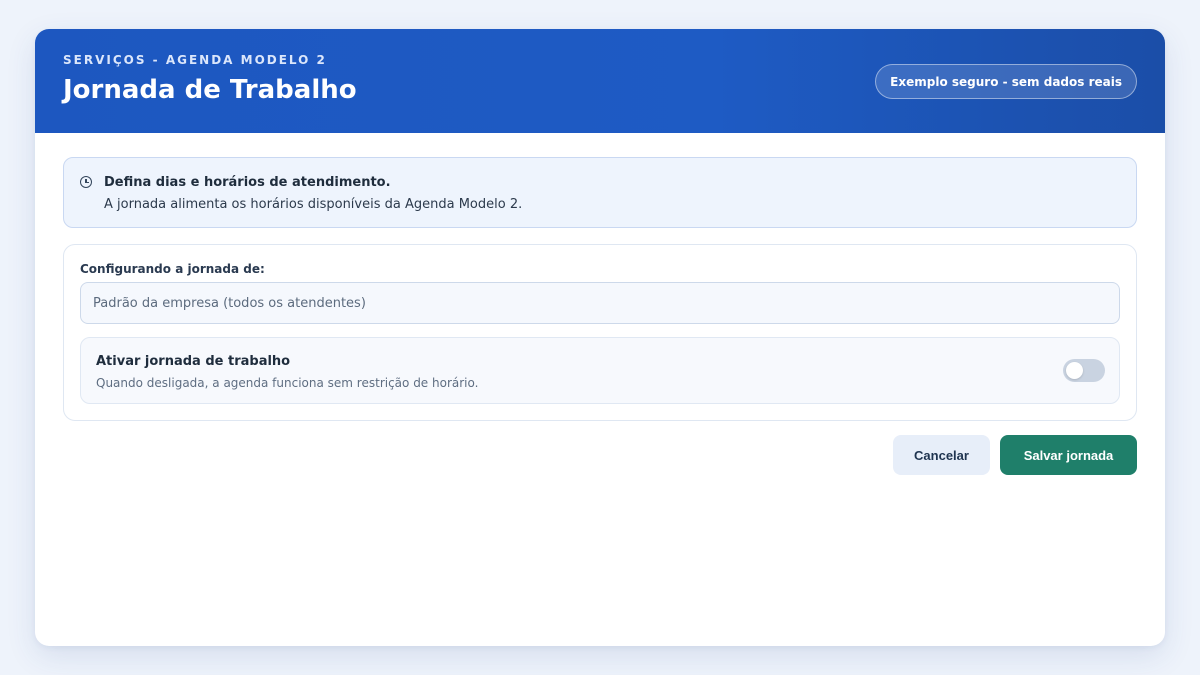  I want to click on notice-title: Defina dias e horários de atendimento., so click(247, 182).